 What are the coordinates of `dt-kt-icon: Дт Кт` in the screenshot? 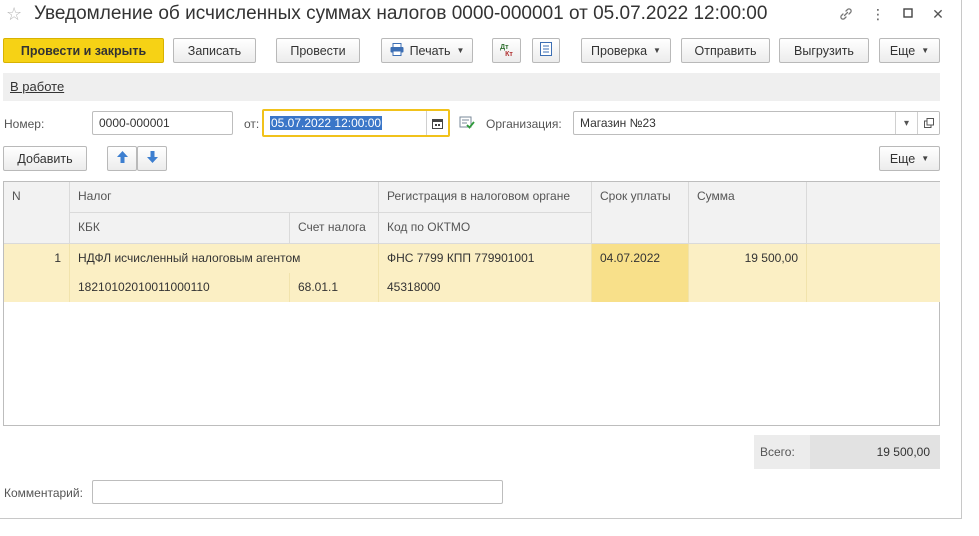 It's located at (506, 50).